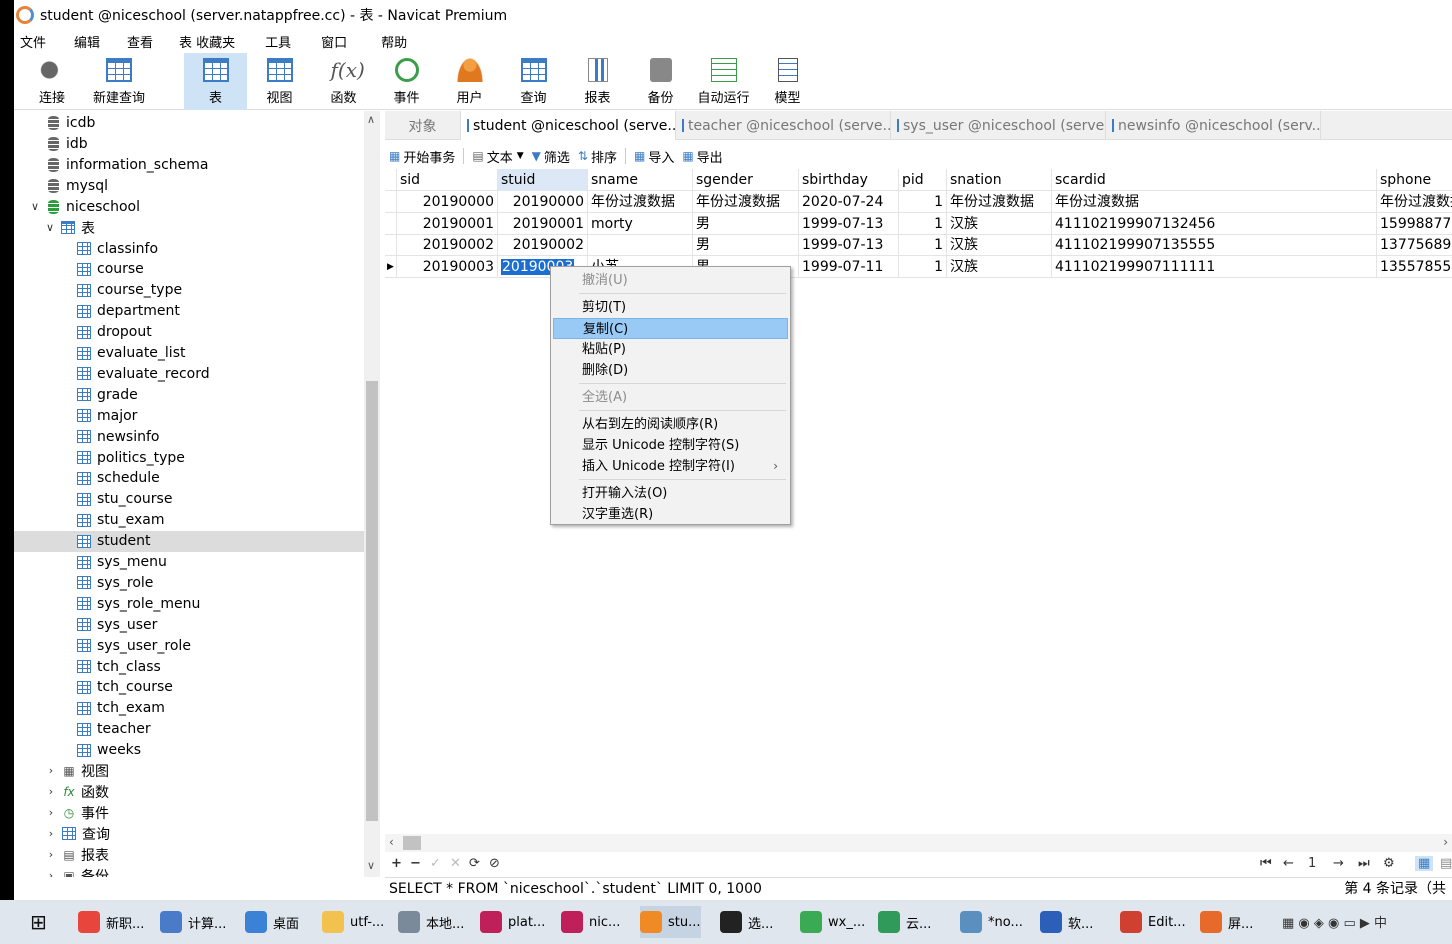 The width and height of the screenshot is (1452, 944). Describe the element at coordinates (1338, 863) in the screenshot. I see `next-page-icon: →` at that location.